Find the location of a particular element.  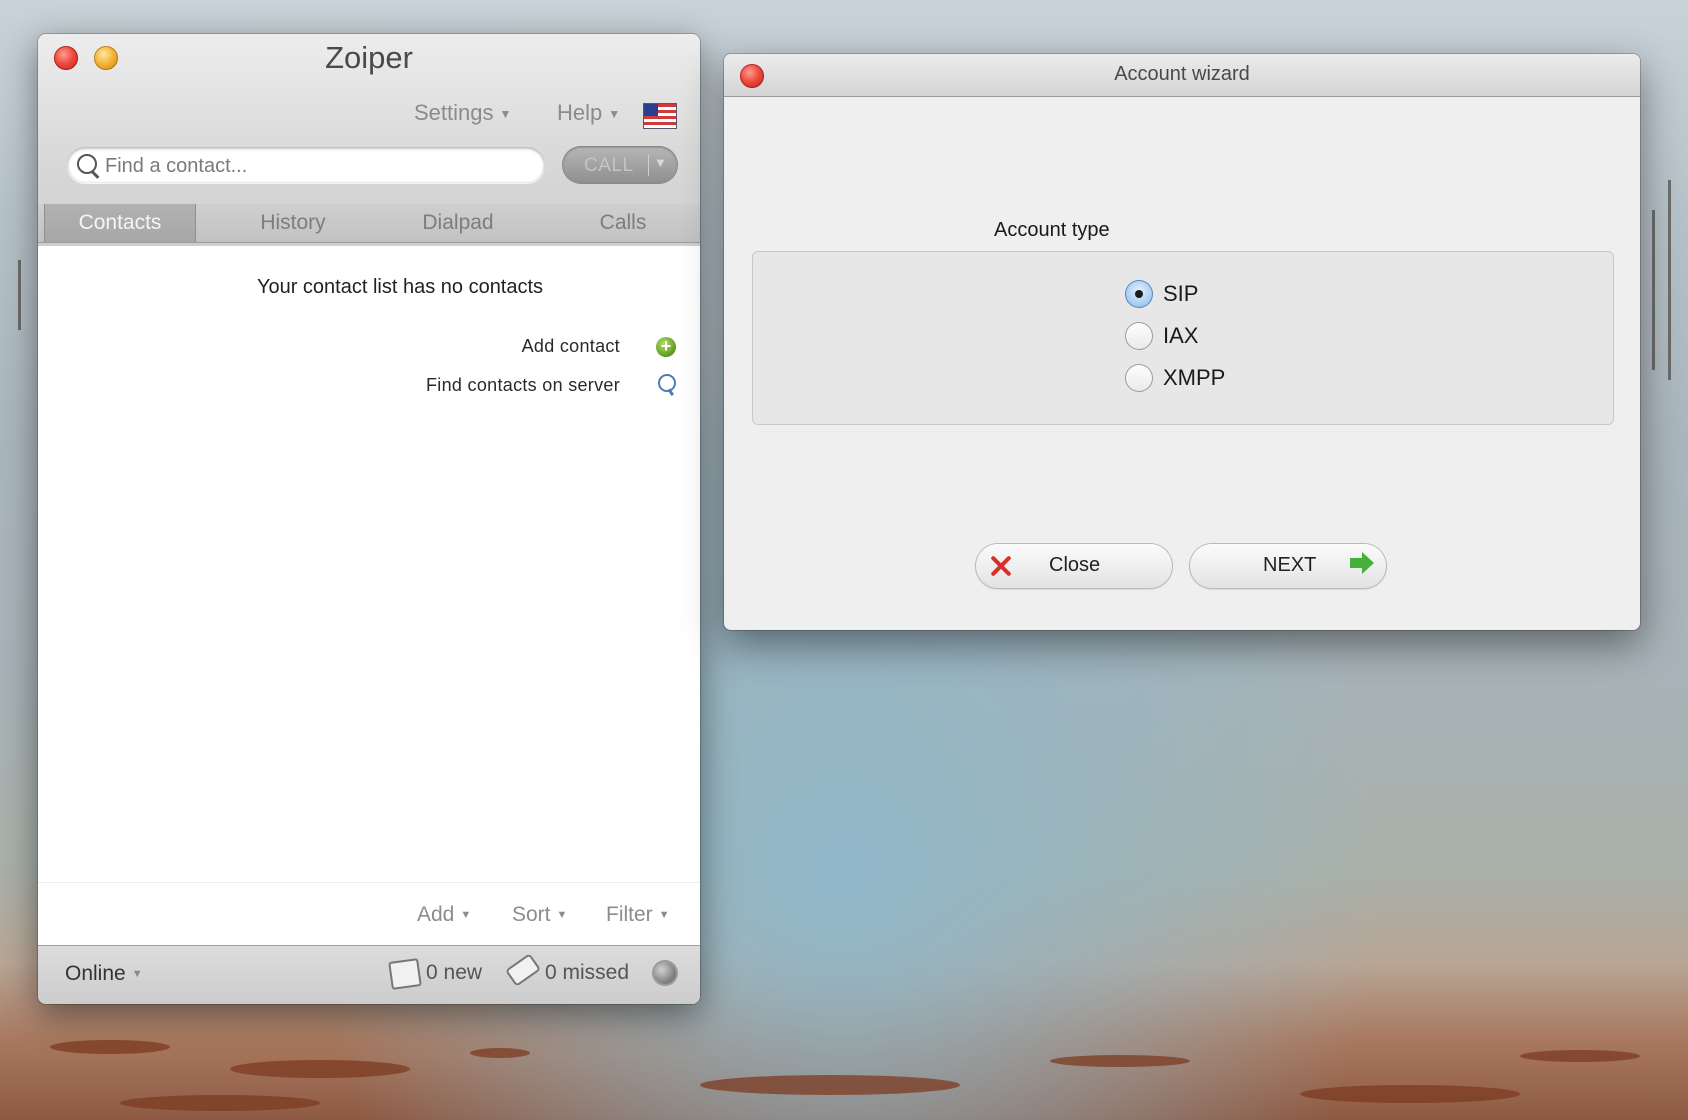

add-contact-link: Add contact is located at coordinates (571, 346).